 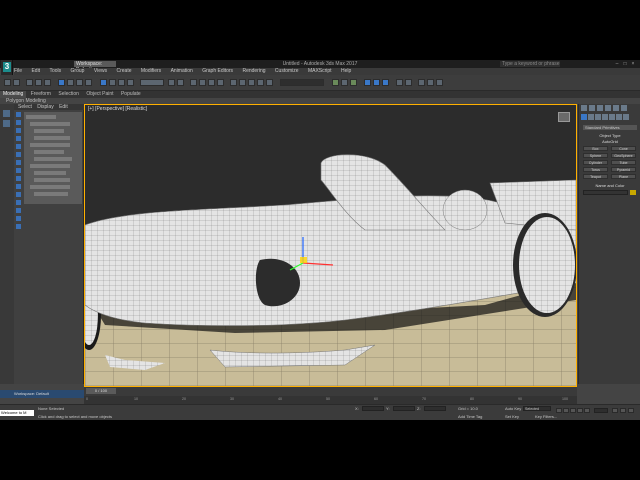 I want to click on filter-spacewarps-icon, so click(x=18, y=154).